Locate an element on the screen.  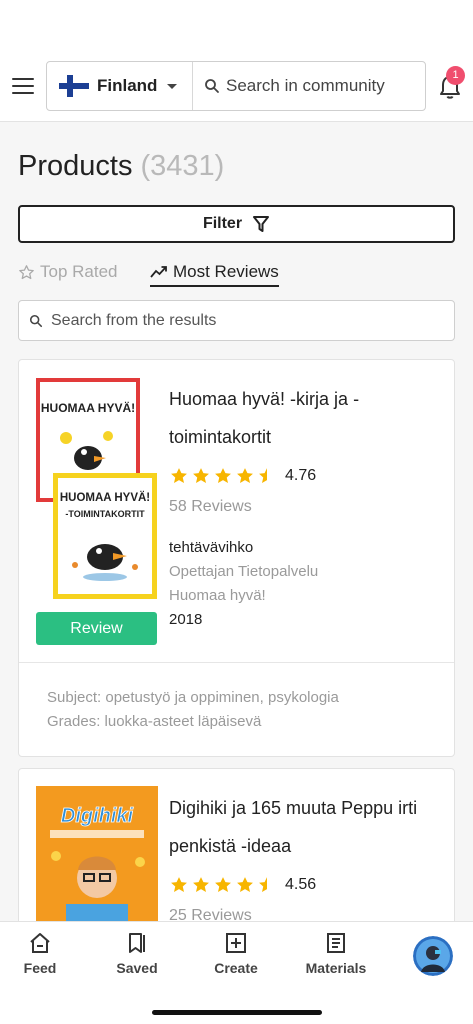
top-header: Finland Search in community 1 is located at coordinates (236, 61).